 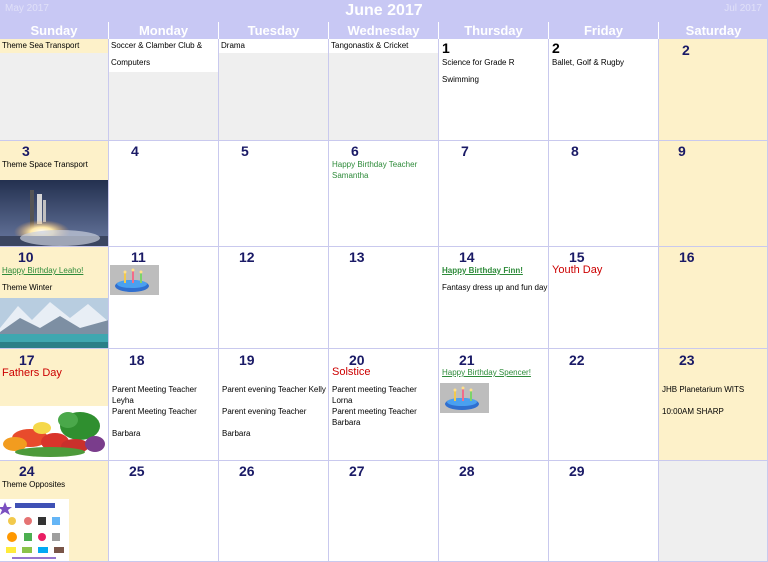 What do you see at coordinates (577, 360) in the screenshot?
I see `day-number: 22` at bounding box center [577, 360].